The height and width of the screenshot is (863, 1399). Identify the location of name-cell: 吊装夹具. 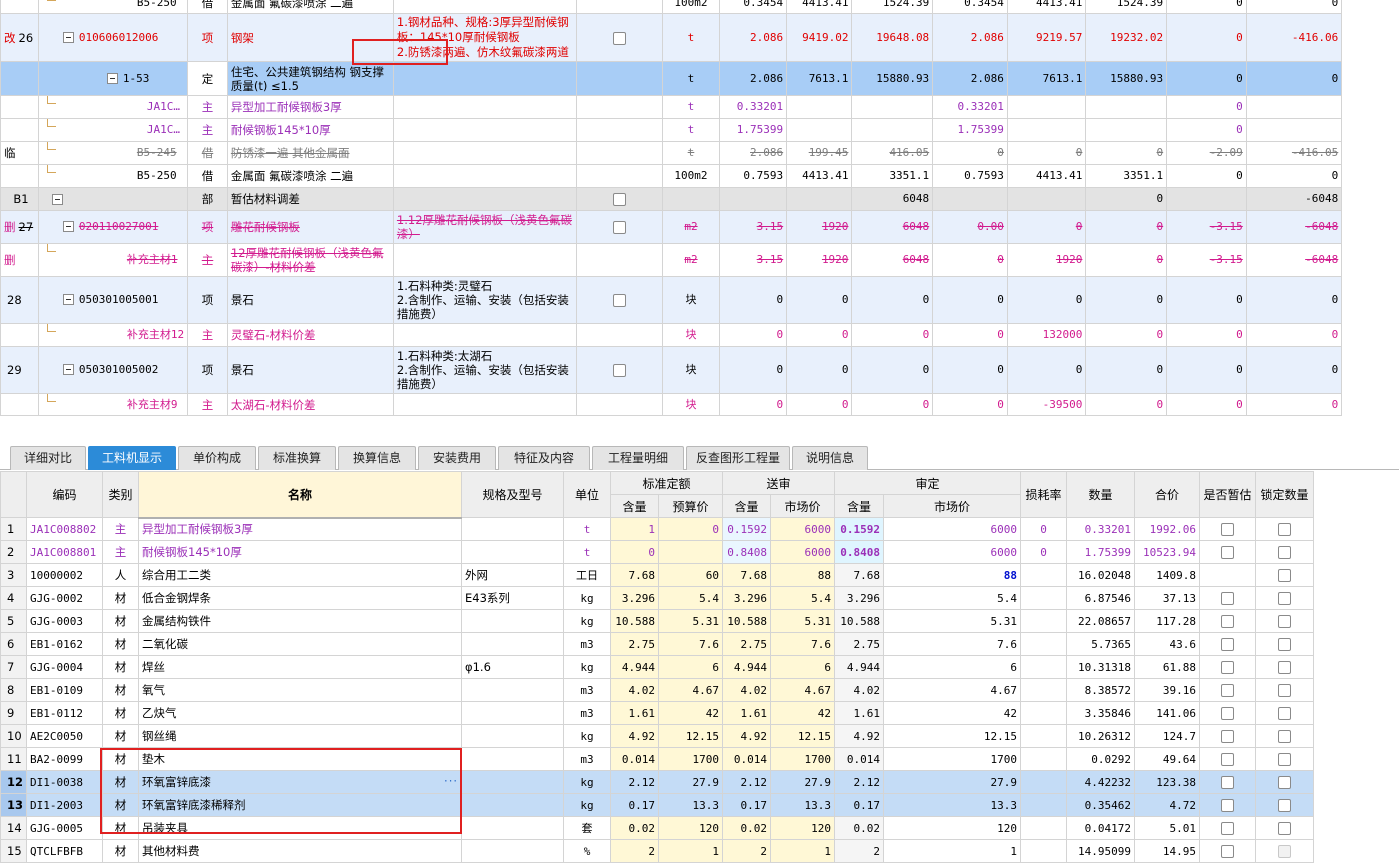
(300, 828).